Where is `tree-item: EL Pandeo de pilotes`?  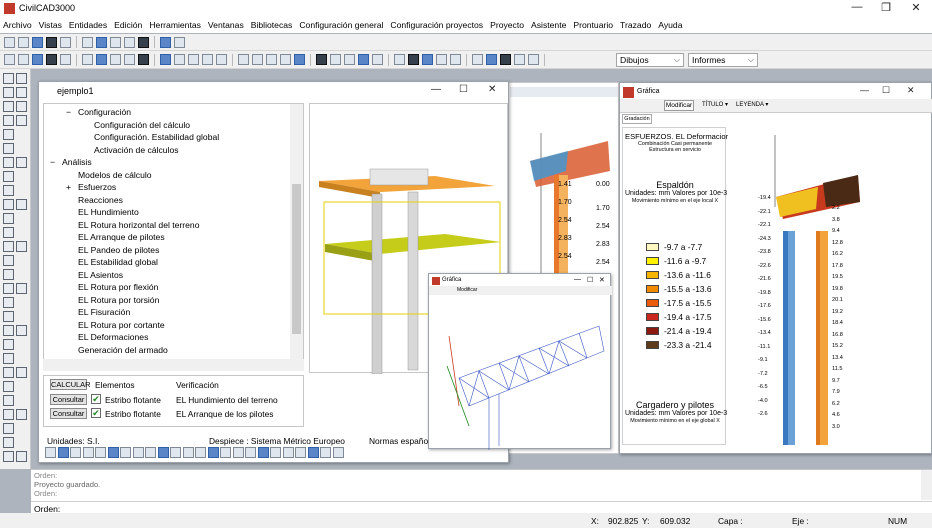 tree-item: EL Pandeo de pilotes is located at coordinates (118, 250).